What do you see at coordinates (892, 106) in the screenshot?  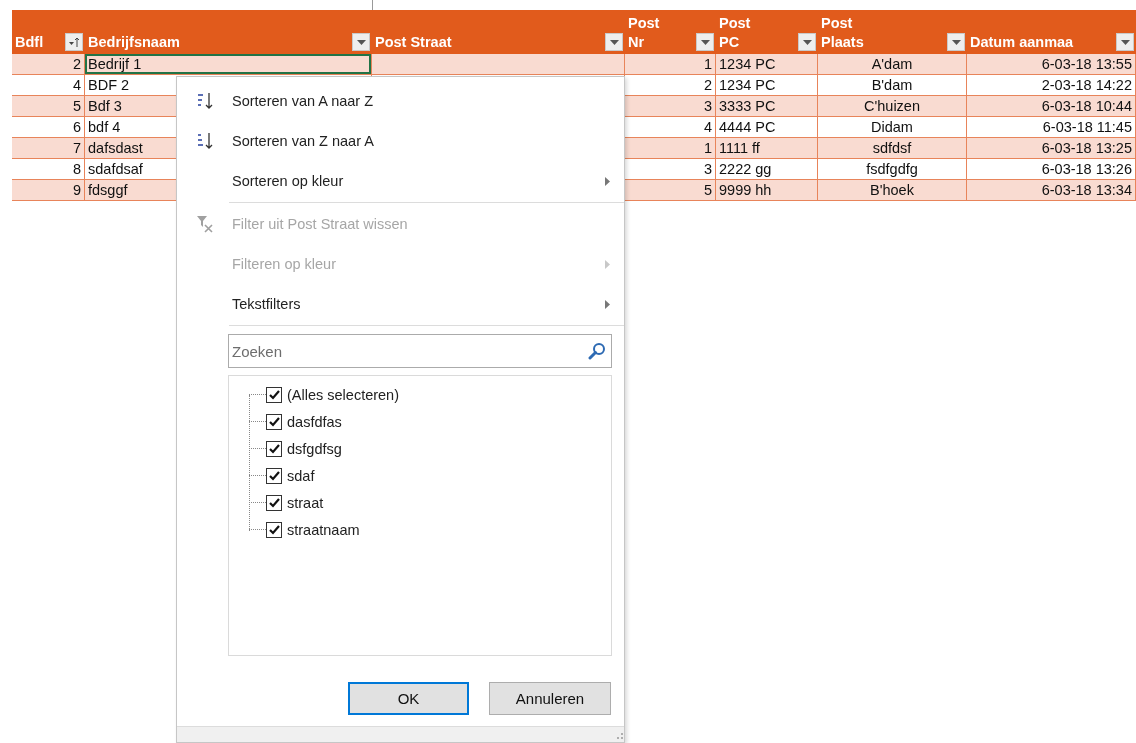 I see `table-cell: C'huizen` at bounding box center [892, 106].